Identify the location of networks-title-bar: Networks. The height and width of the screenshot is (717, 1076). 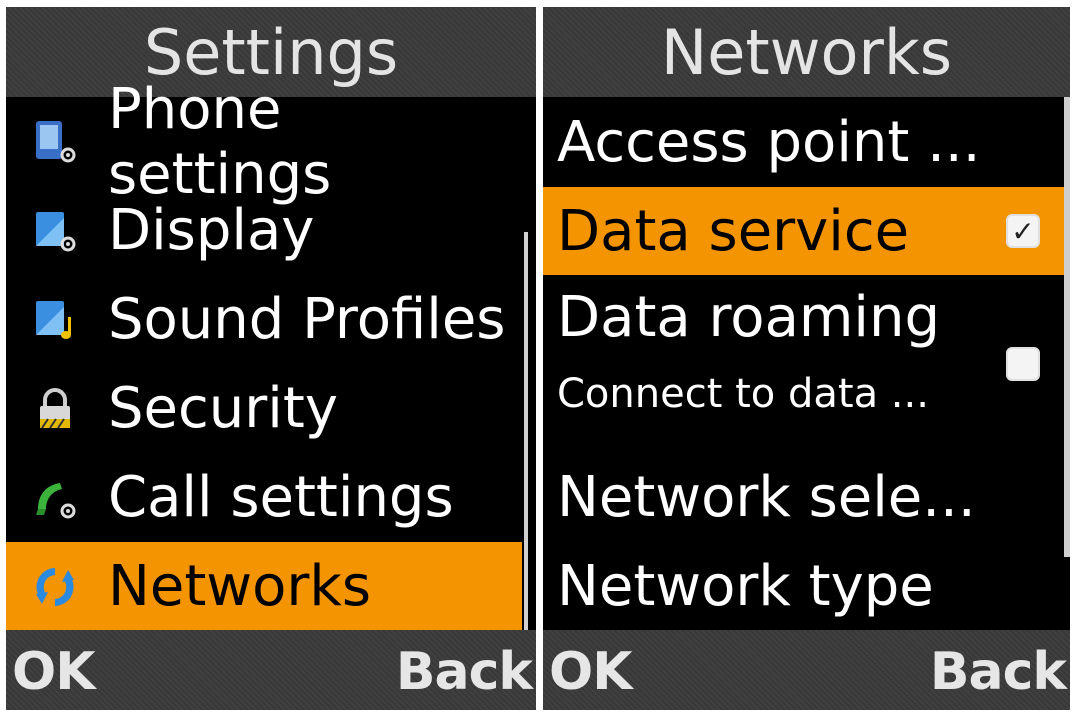
(806, 52).